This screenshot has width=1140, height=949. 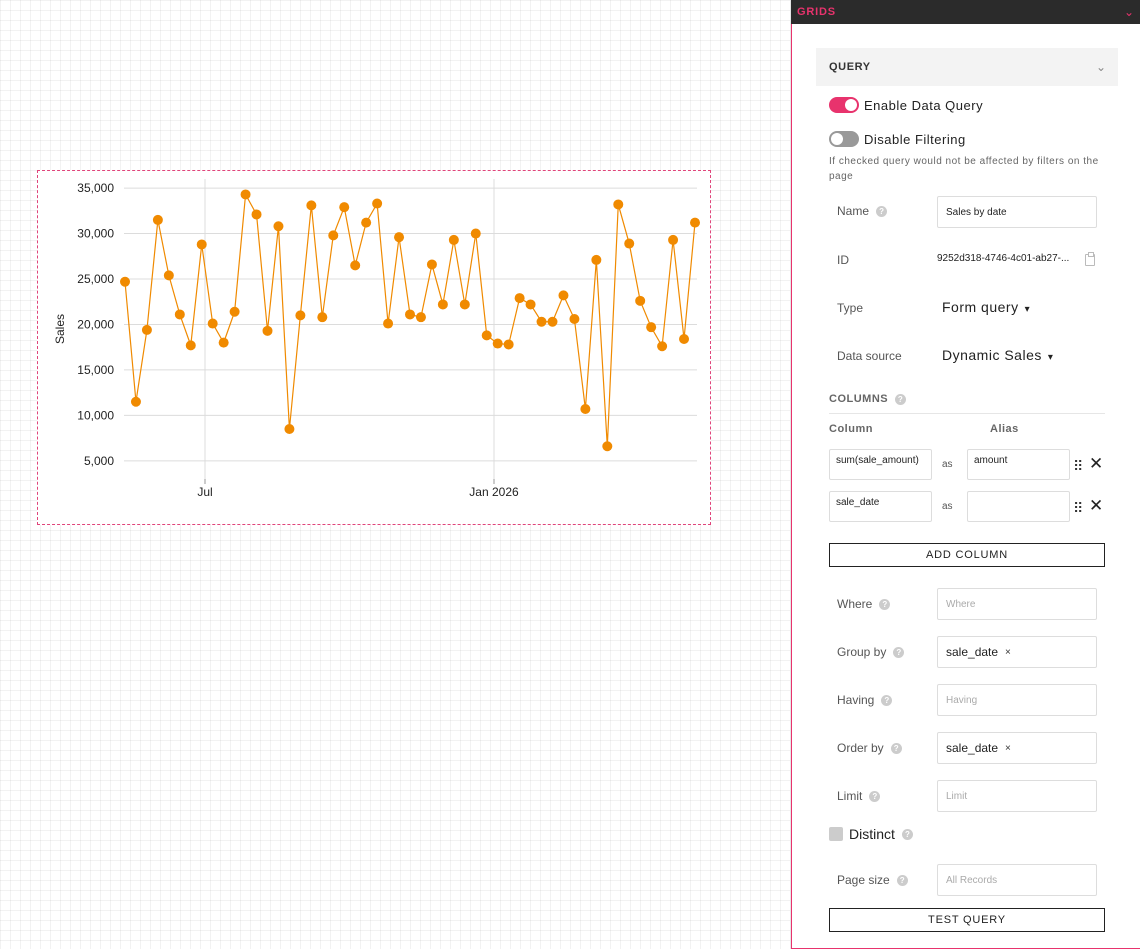 What do you see at coordinates (1090, 259) in the screenshot?
I see `clipboard-icon` at bounding box center [1090, 259].